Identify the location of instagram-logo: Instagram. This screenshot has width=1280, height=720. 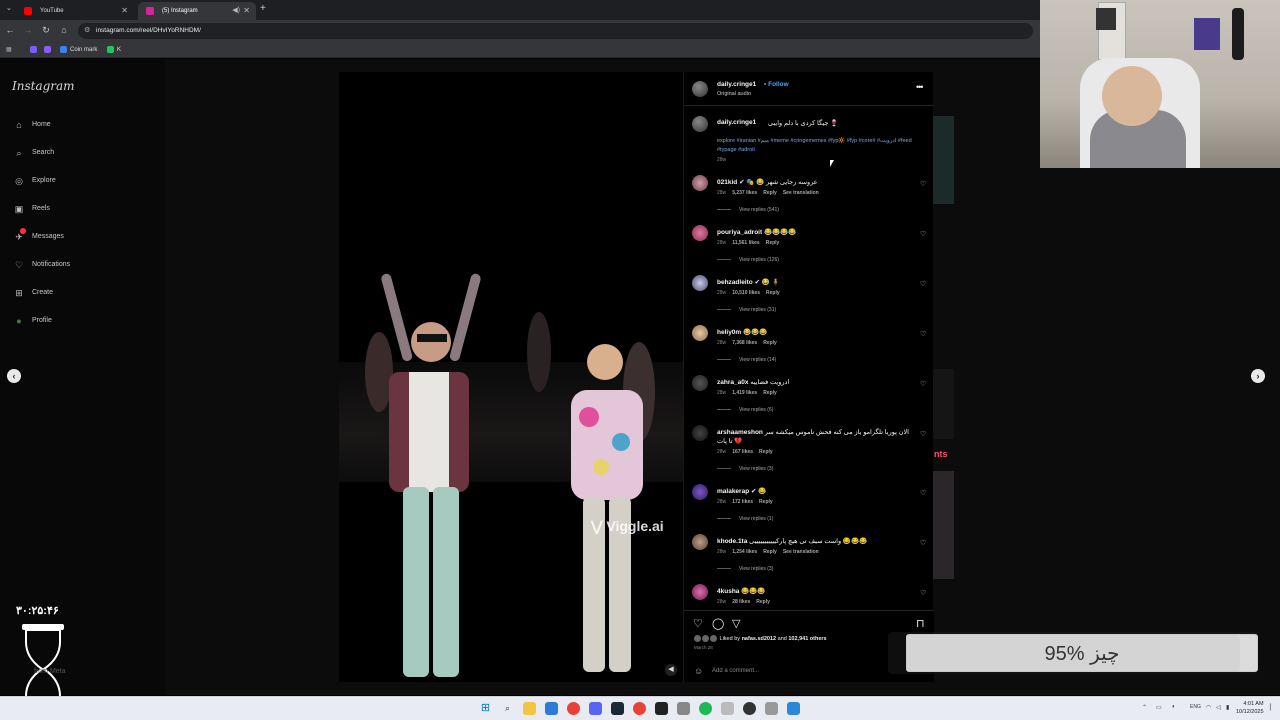
(43, 86).